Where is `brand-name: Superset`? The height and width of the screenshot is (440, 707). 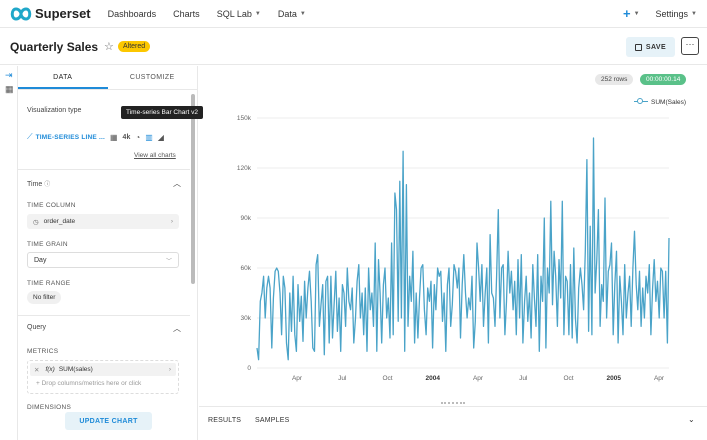
brand-name: Superset is located at coordinates (63, 13).